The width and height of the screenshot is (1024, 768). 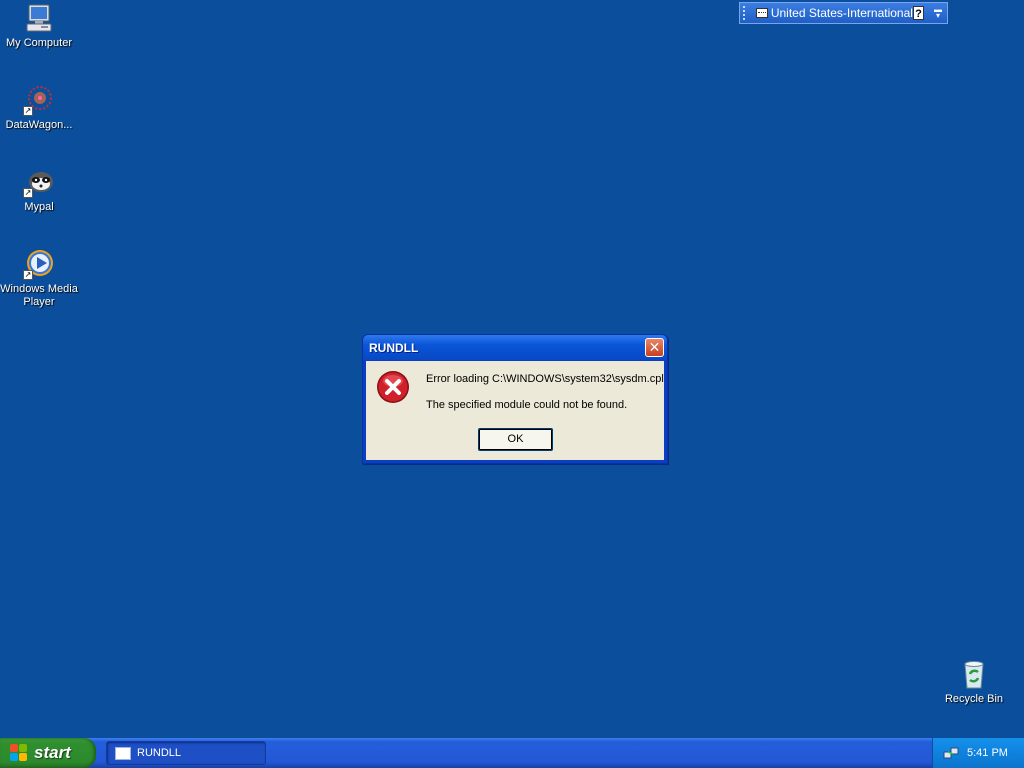 I want to click on close-button: ✕, so click(x=654, y=347).